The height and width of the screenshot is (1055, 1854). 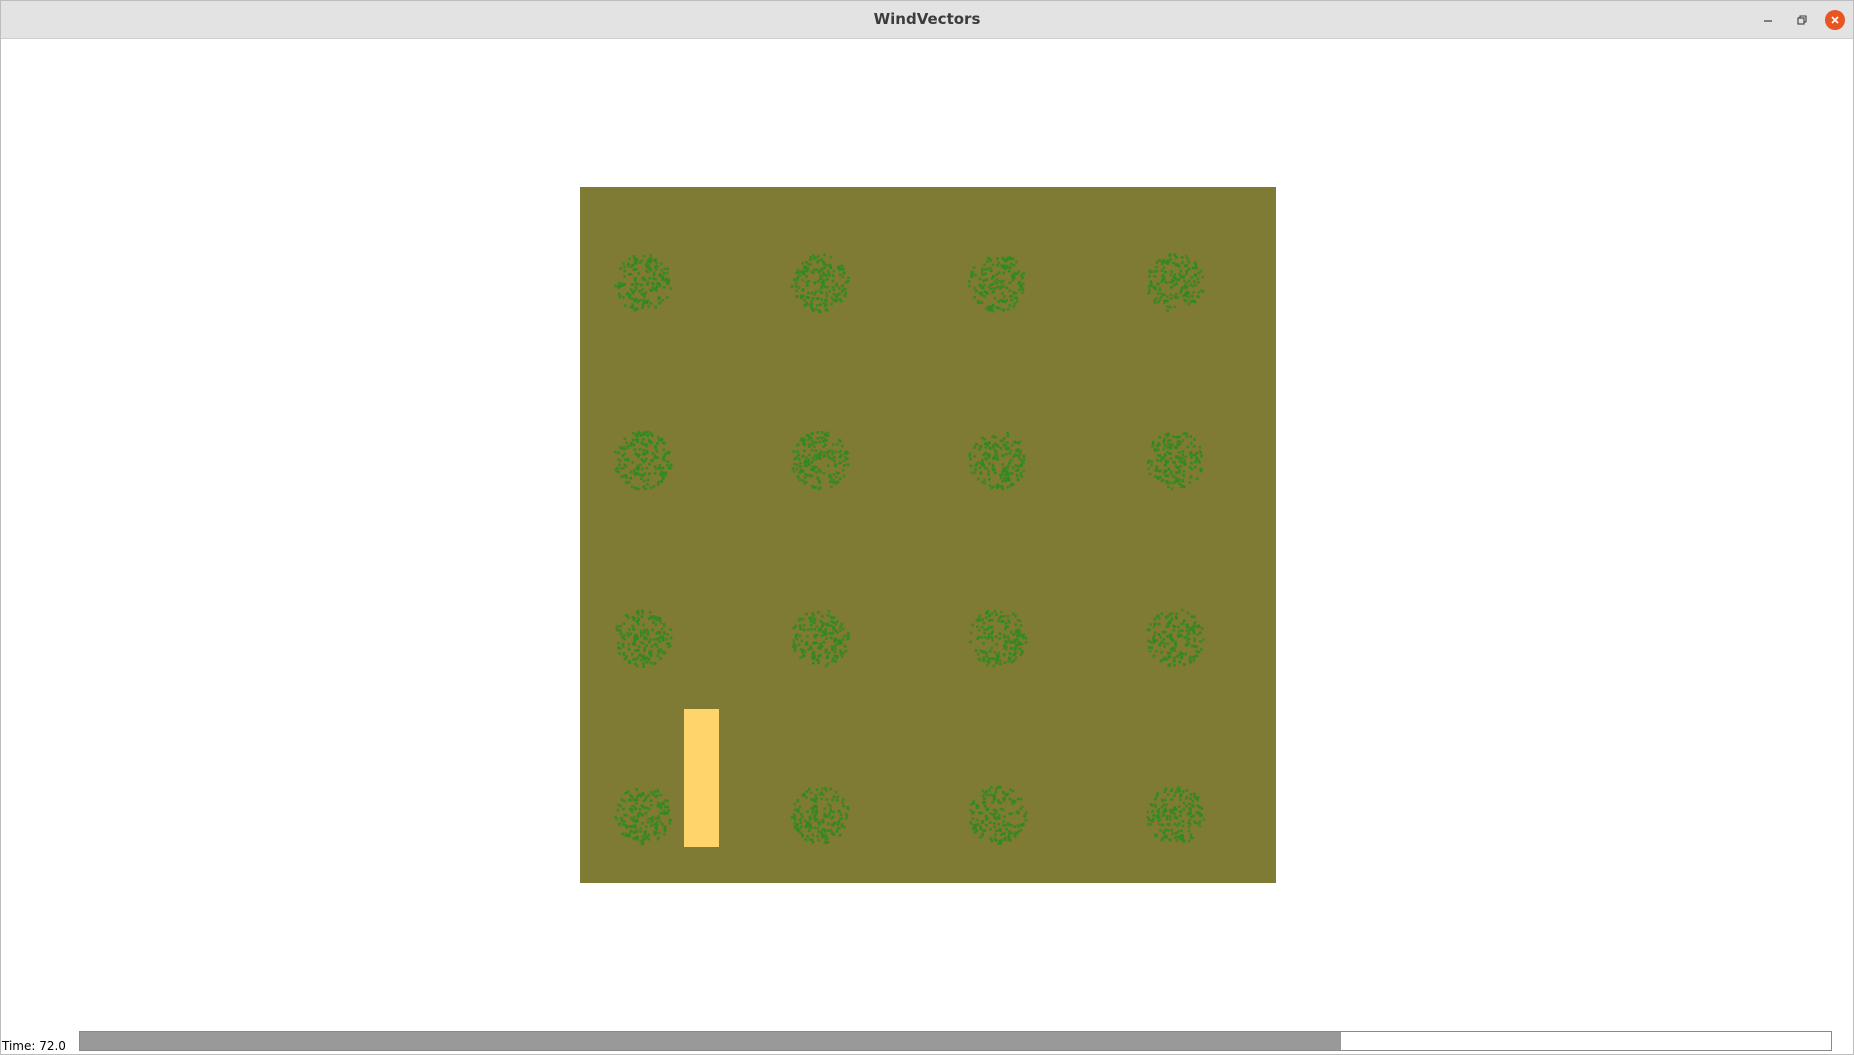 What do you see at coordinates (34, 1046) in the screenshot?
I see `time-label: Time: 72.0` at bounding box center [34, 1046].